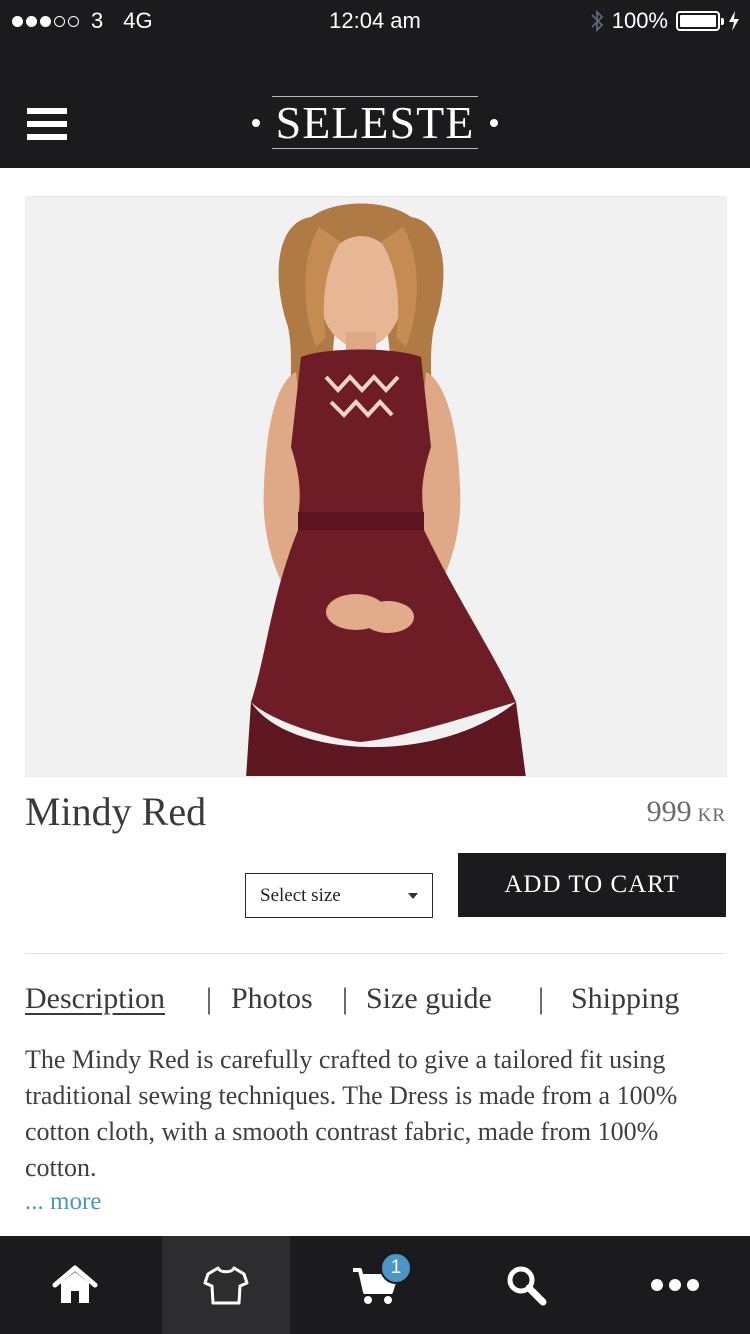 This screenshot has width=750, height=1334. Describe the element at coordinates (669, 811) in the screenshot. I see `price-amount: 999` at that location.